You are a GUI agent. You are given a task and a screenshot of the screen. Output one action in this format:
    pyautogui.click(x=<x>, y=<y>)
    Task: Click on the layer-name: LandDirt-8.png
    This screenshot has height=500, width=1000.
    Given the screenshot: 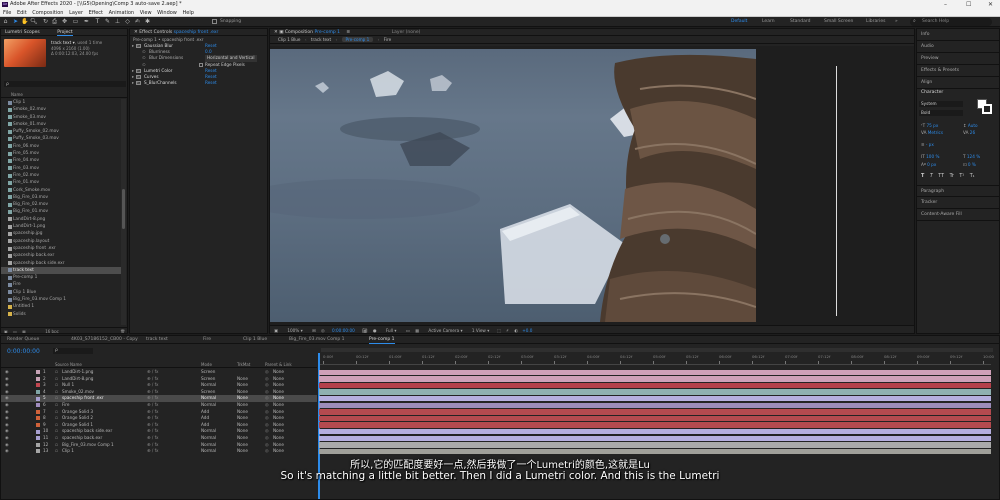 What is the action you would take?
    pyautogui.click(x=77, y=379)
    